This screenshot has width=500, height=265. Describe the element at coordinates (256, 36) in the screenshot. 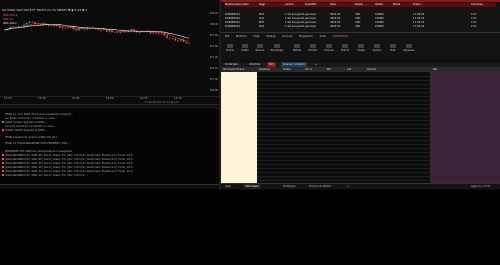

I see `menu-view: Vista` at that location.